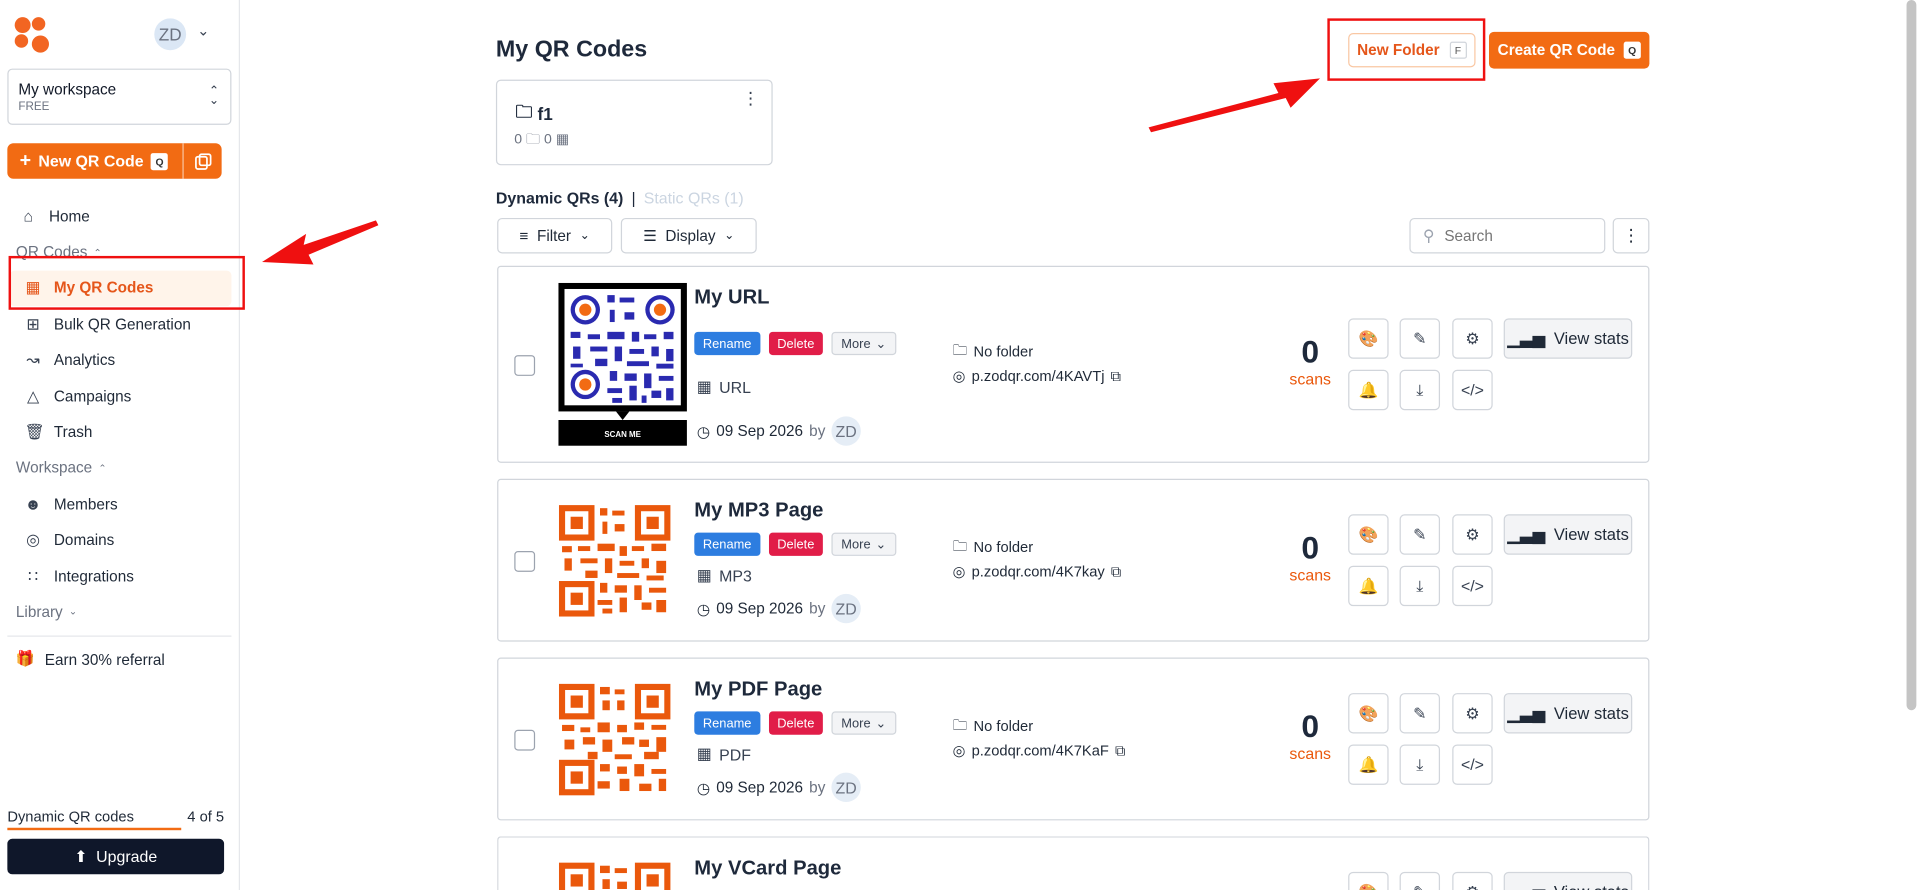 This screenshot has height=890, width=1920. I want to click on sidebar-item-analytics: ↝ Analytics, so click(120, 360).